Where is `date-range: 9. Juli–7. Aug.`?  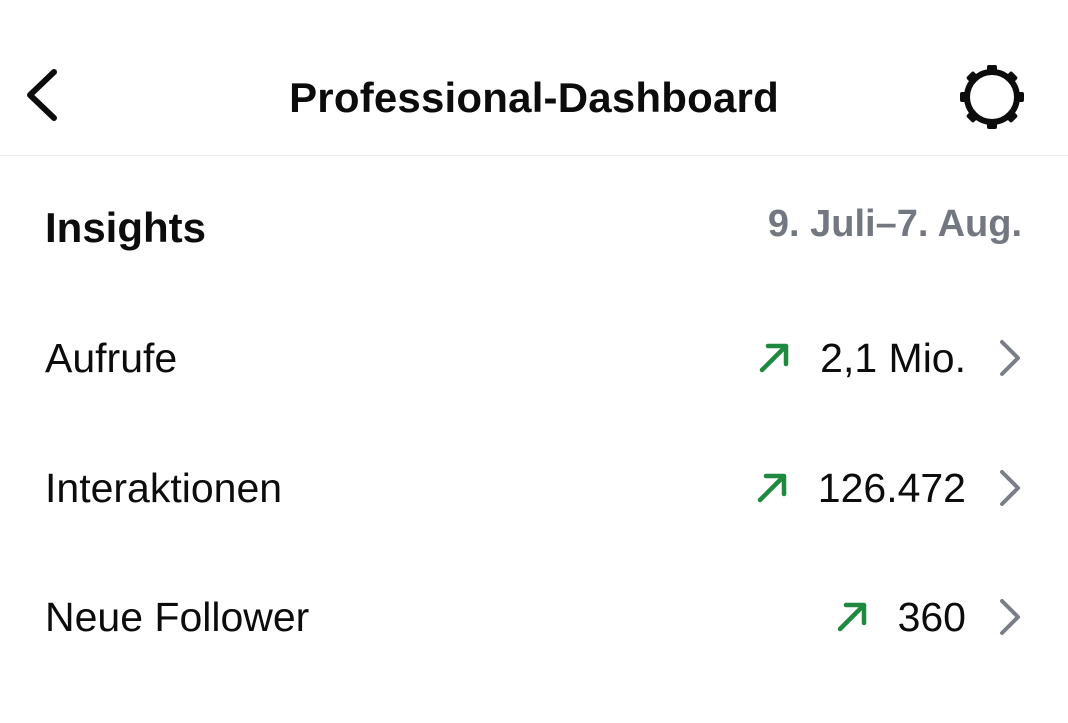
date-range: 9. Juli–7. Aug. is located at coordinates (894, 224).